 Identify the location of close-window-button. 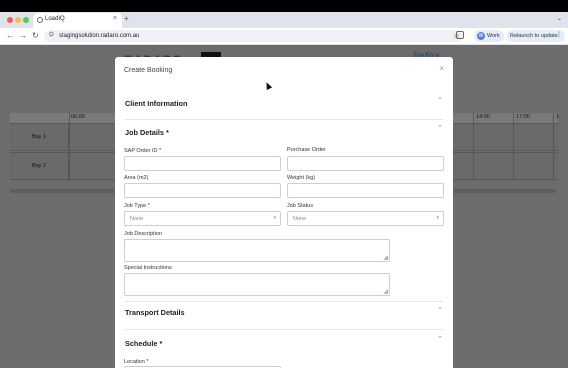
(10, 20).